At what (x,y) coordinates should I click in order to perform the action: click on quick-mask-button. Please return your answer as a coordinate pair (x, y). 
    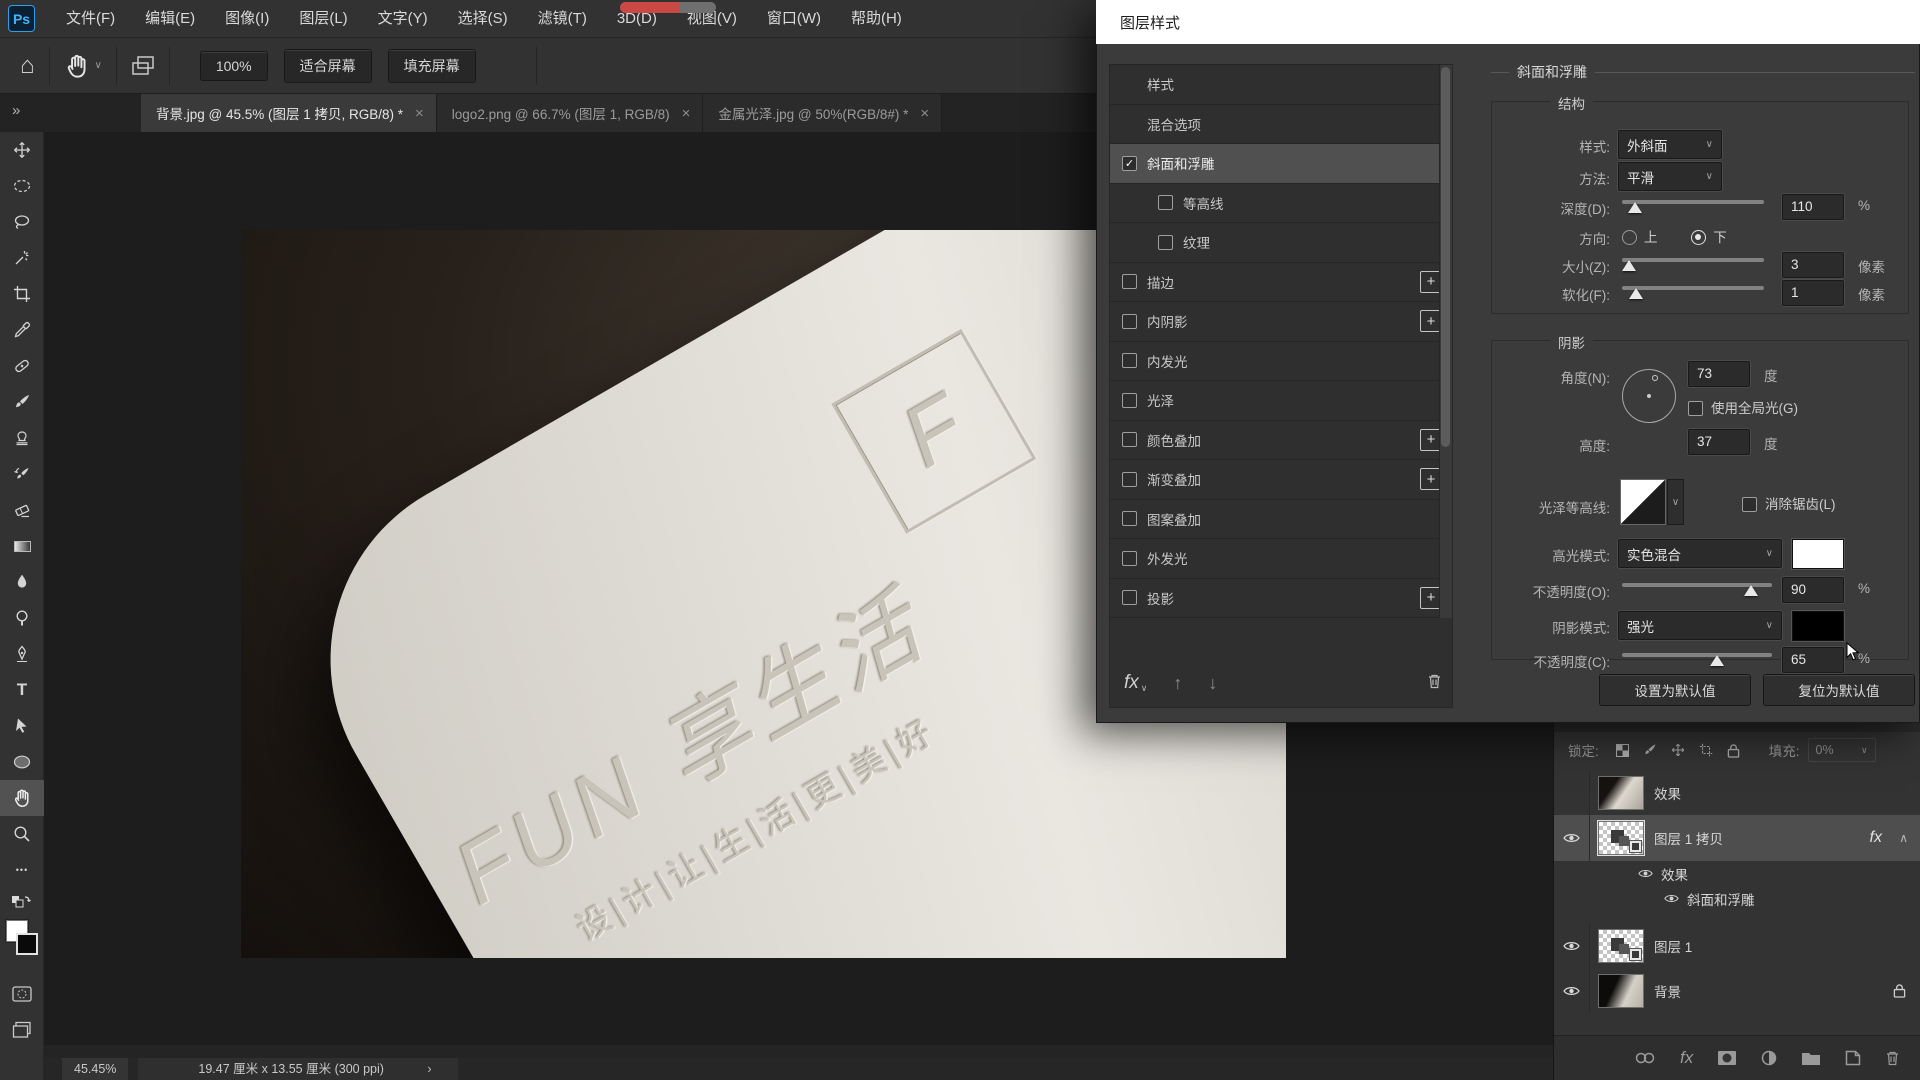
    Looking at the image, I should click on (22, 994).